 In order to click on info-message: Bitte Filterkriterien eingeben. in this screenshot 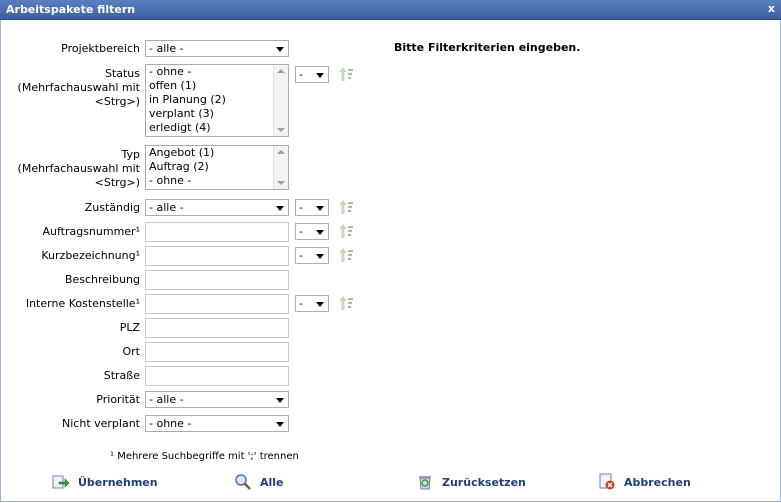, I will do `click(487, 47)`.